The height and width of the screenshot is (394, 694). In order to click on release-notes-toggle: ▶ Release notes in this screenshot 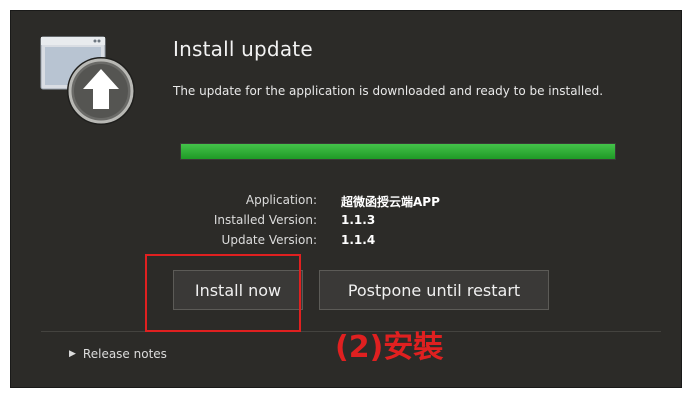, I will do `click(118, 354)`.